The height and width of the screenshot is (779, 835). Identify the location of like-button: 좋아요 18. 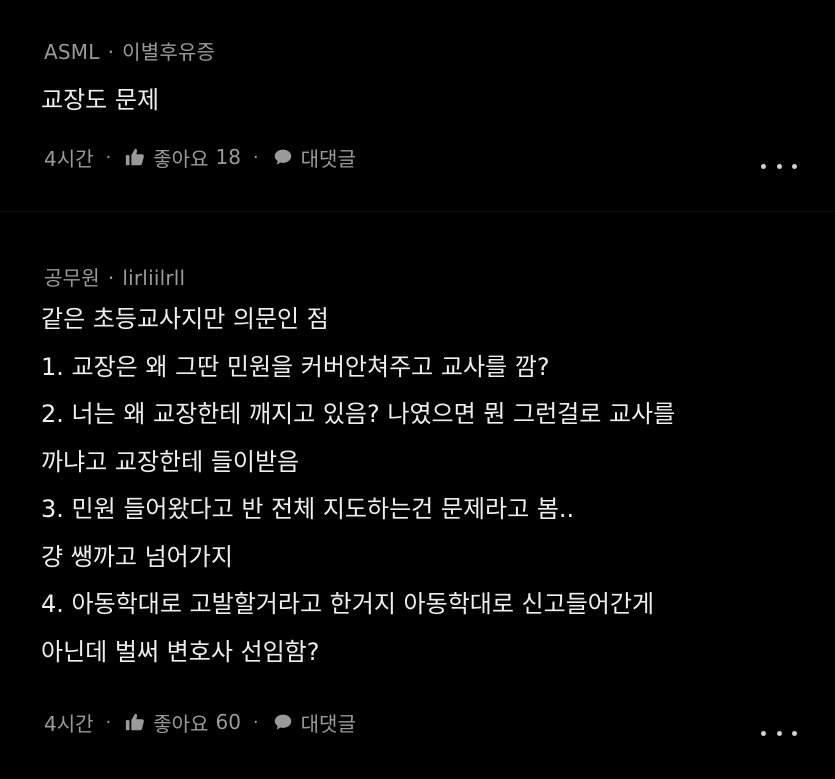
(182, 157).